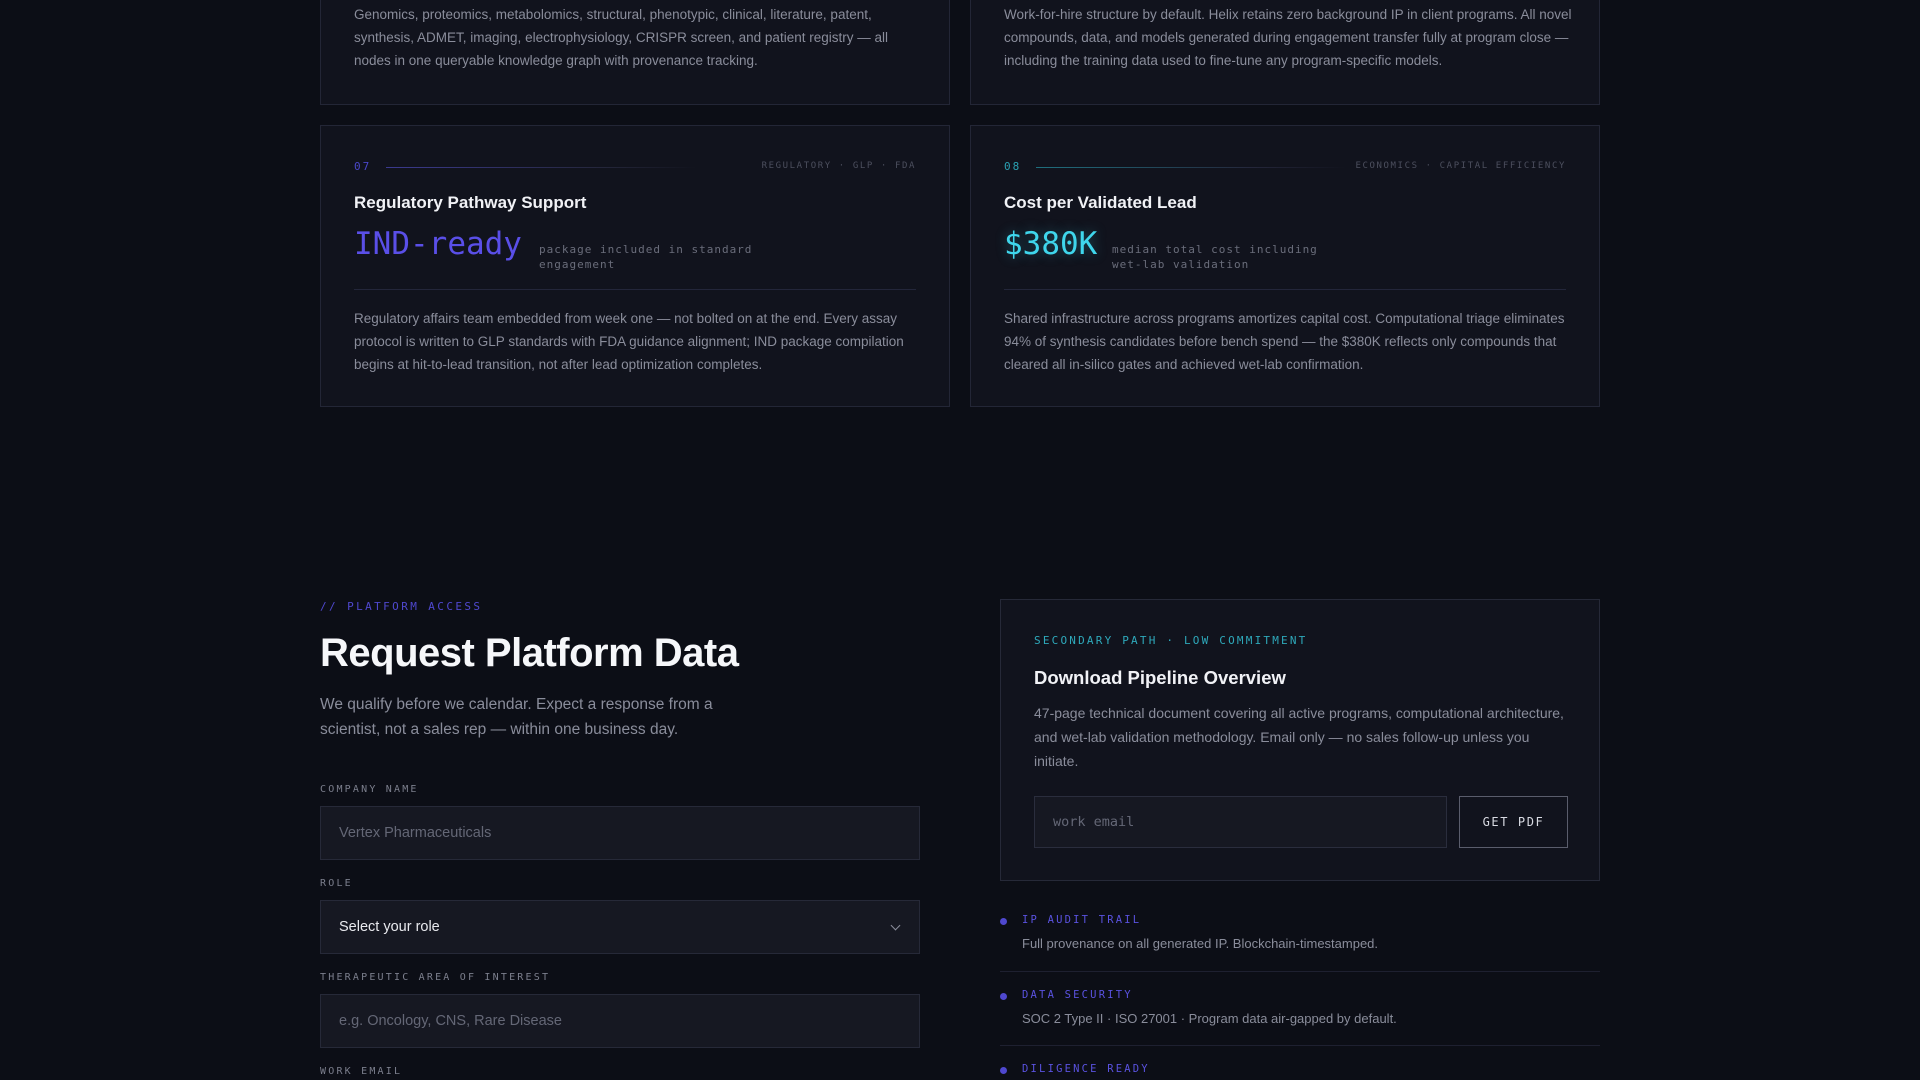  Describe the element at coordinates (1240, 822) in the screenshot. I see `pdf-email-input` at that location.